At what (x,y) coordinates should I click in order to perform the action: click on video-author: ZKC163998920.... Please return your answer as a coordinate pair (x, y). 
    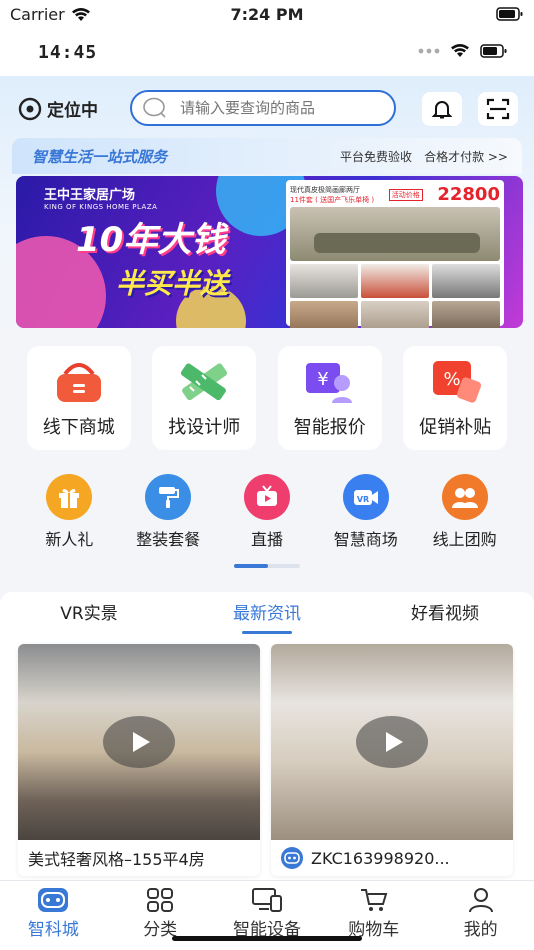
    Looking at the image, I should click on (380, 858).